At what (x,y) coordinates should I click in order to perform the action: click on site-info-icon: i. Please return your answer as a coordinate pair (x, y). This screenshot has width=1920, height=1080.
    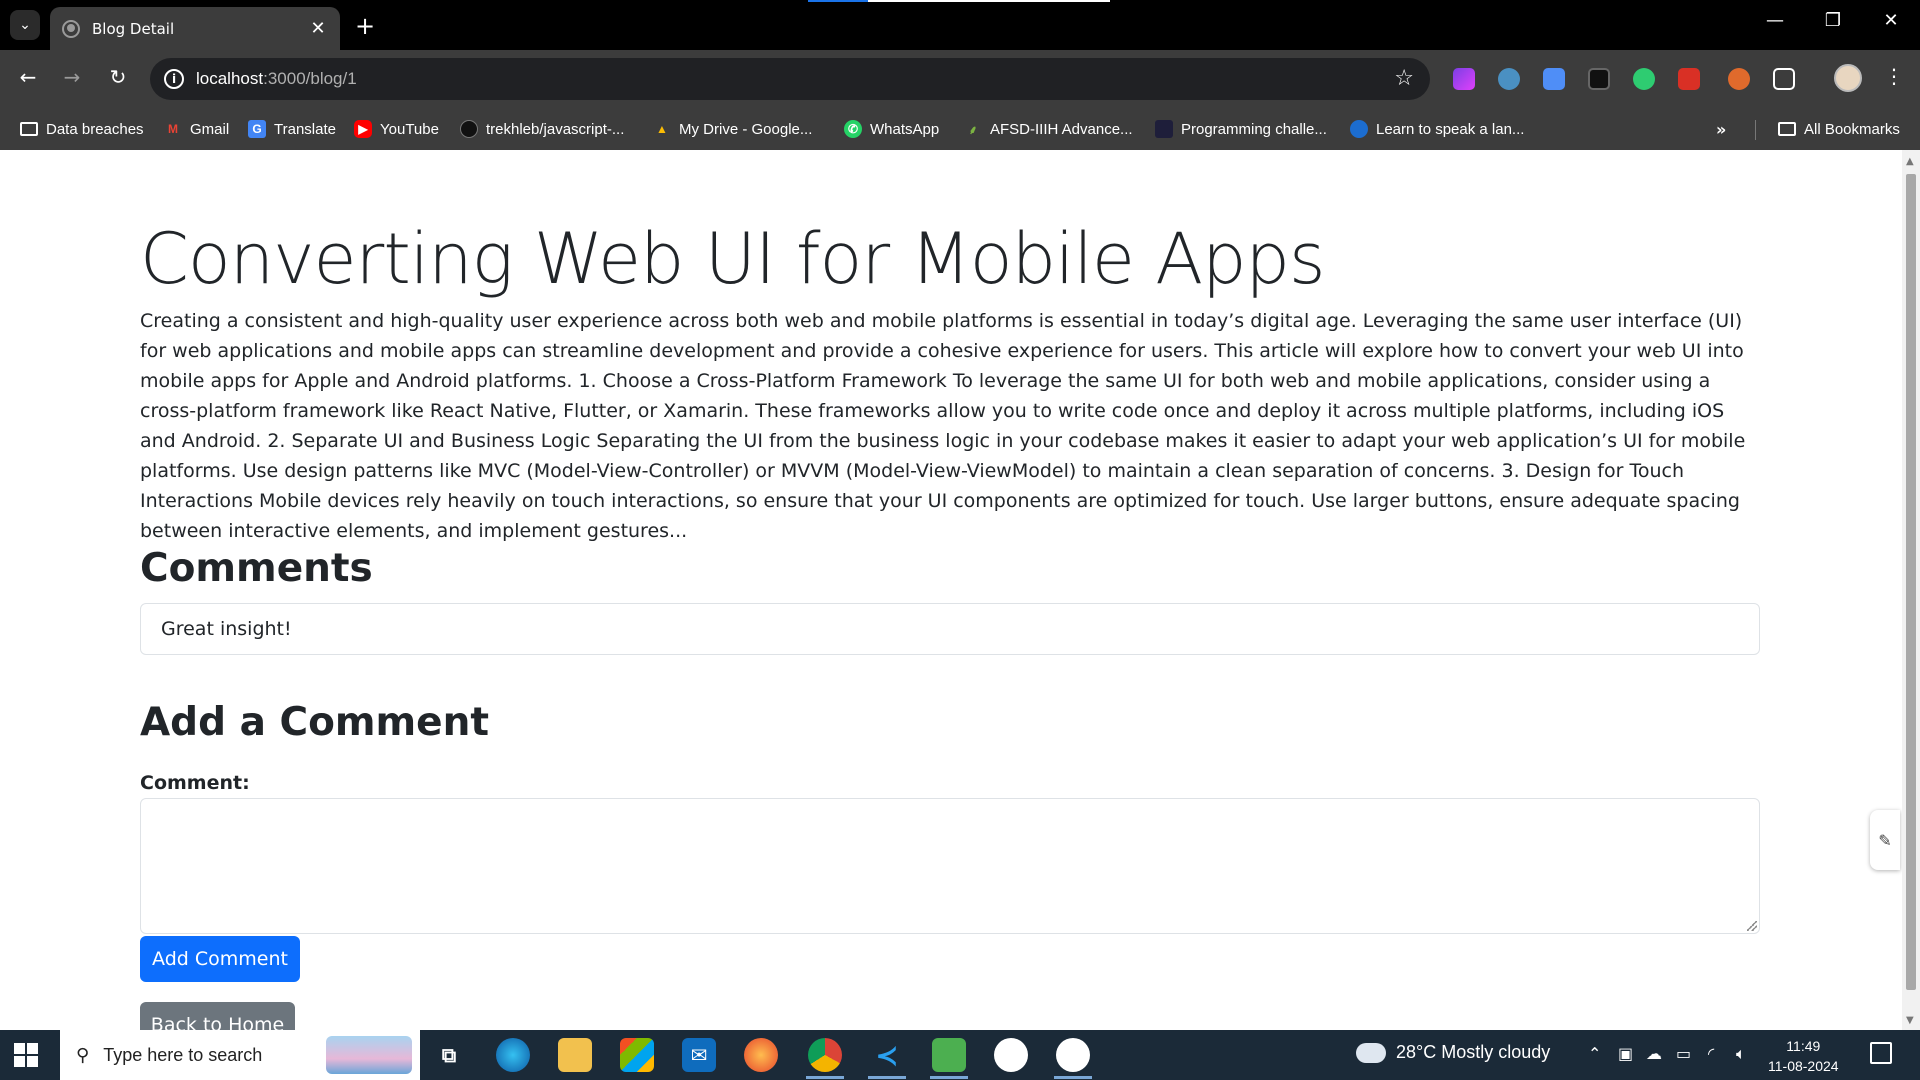
    Looking at the image, I should click on (174, 79).